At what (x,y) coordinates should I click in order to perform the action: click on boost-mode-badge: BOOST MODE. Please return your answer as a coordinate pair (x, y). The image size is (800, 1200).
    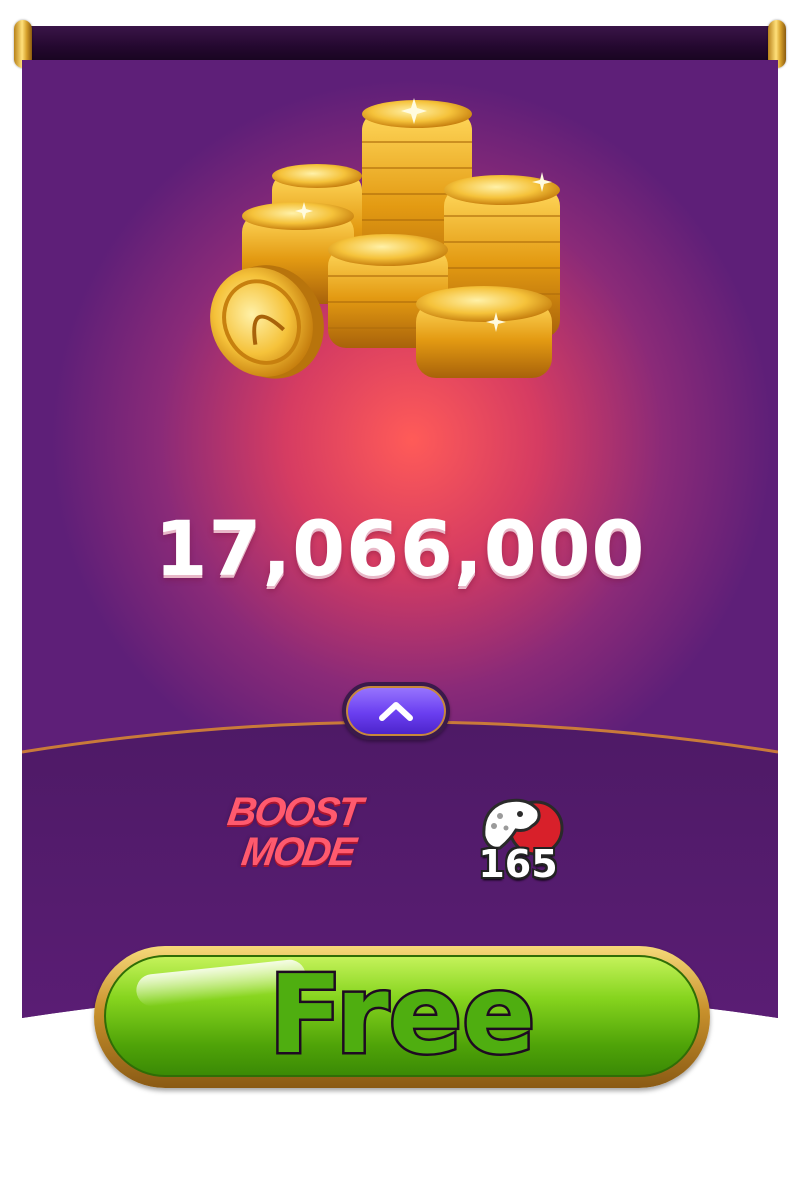
    Looking at the image, I should click on (294, 836).